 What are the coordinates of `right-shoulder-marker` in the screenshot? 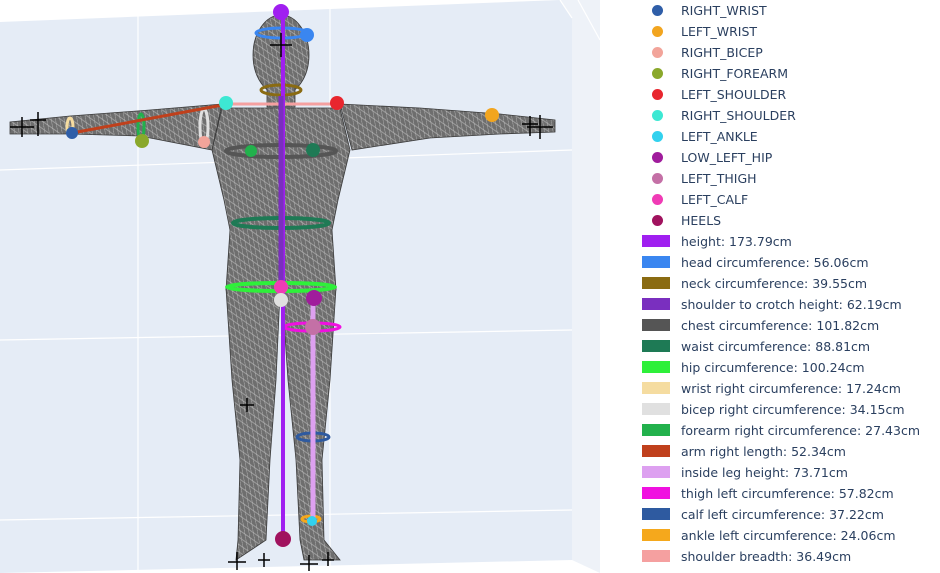 It's located at (226, 103).